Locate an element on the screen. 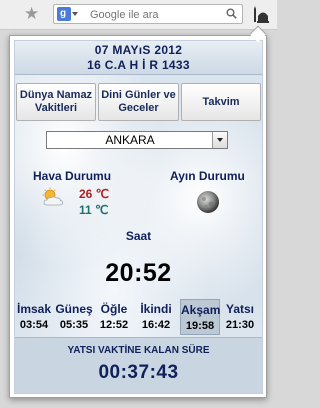  prayer-aksam: Akşam 19:58 is located at coordinates (200, 317).